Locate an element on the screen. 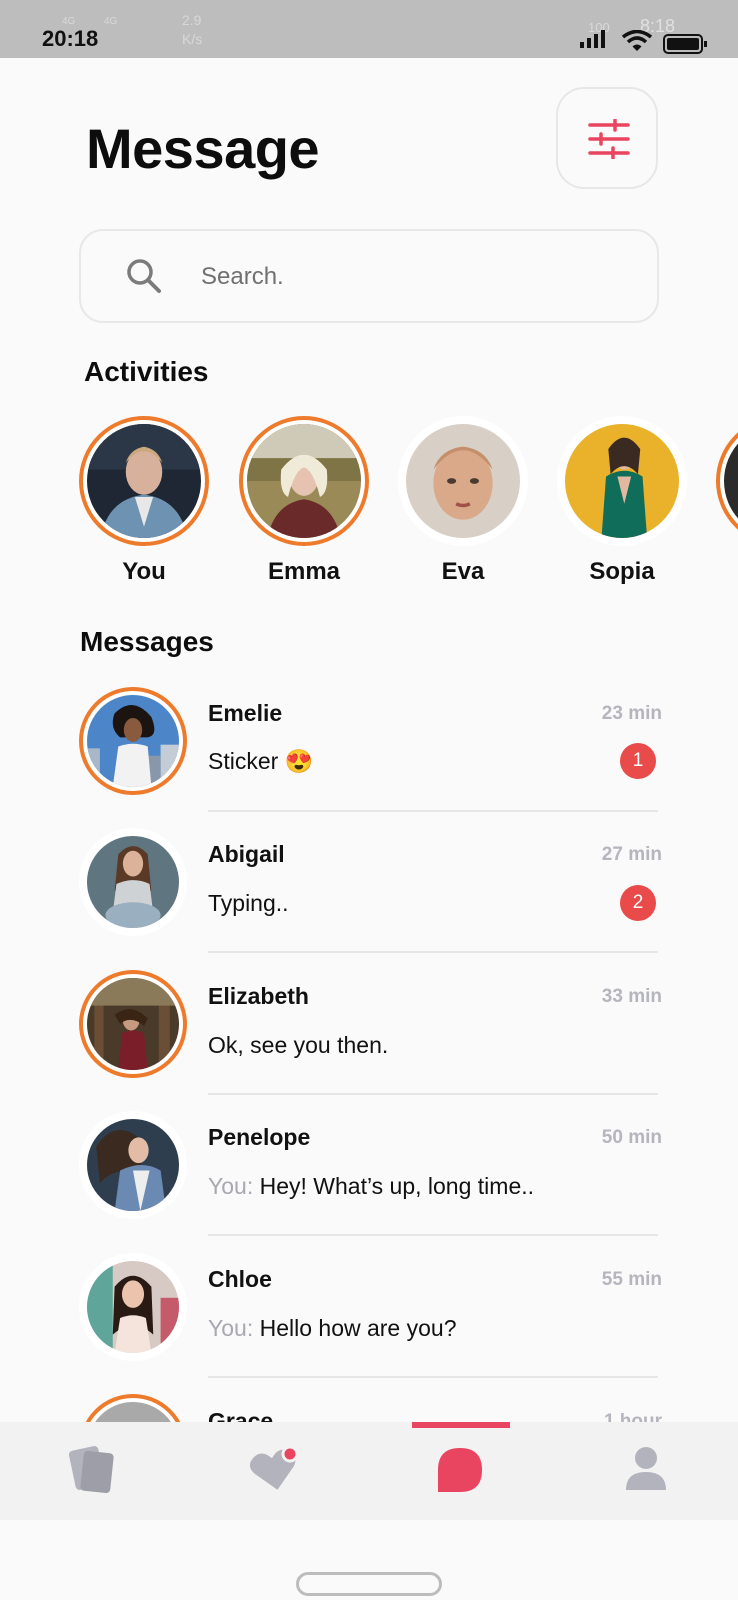  search-box is located at coordinates (369, 276).